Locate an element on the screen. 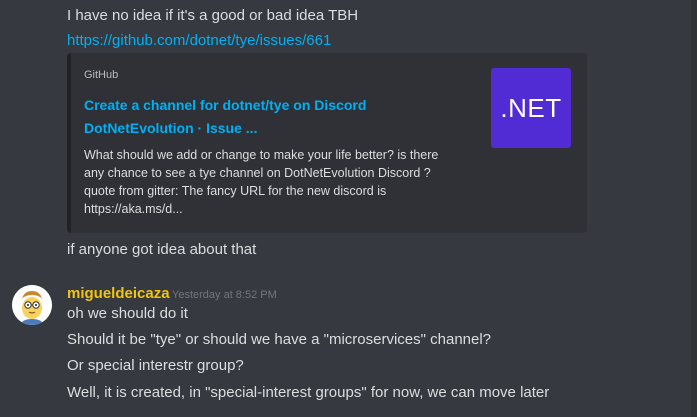 The image size is (697, 417). message-text: oh we should do it is located at coordinates (127, 313).